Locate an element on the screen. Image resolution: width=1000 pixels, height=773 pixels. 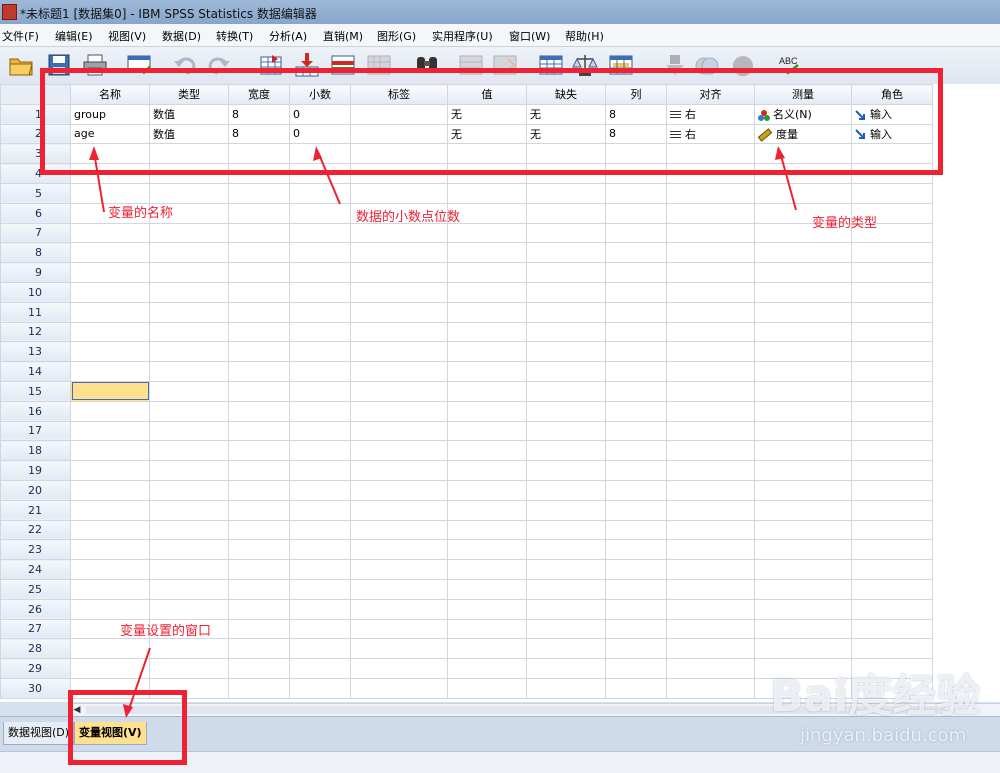
menu-window: 窗口(W) is located at coordinates (529, 36).